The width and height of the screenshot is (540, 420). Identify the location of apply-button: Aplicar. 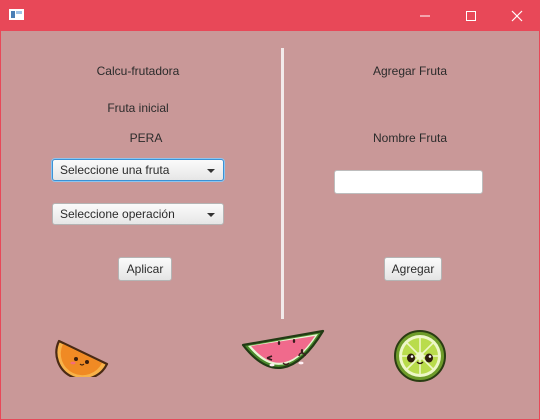
(145, 269).